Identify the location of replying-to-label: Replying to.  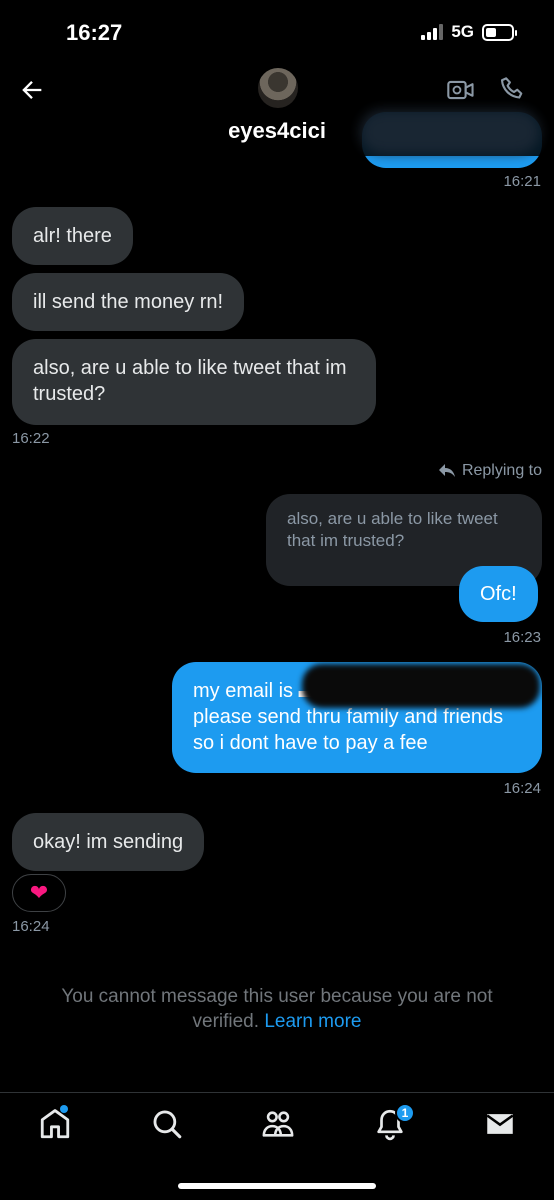
(490, 471).